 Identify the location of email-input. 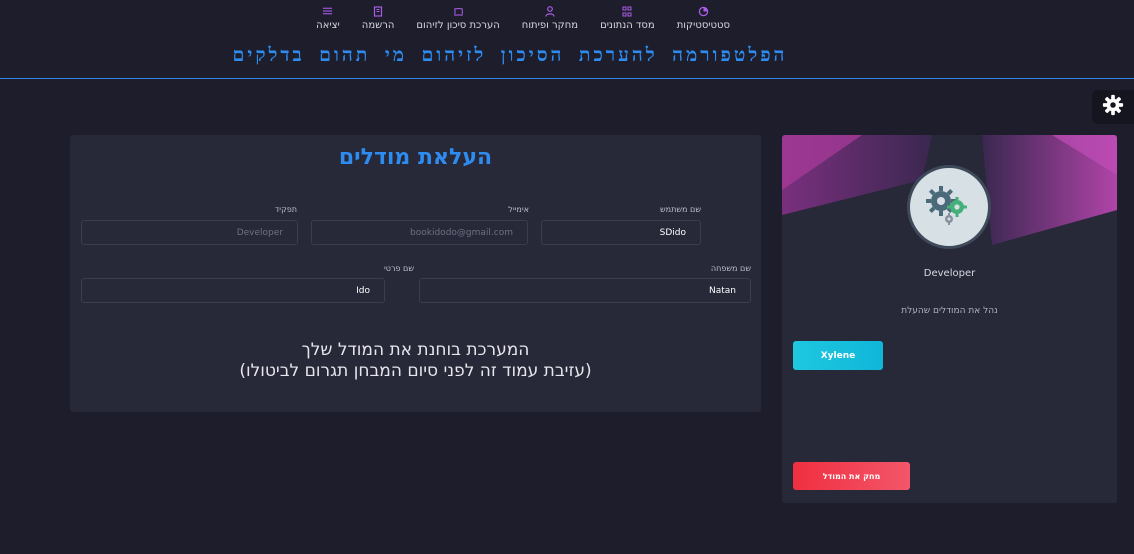
(419, 232).